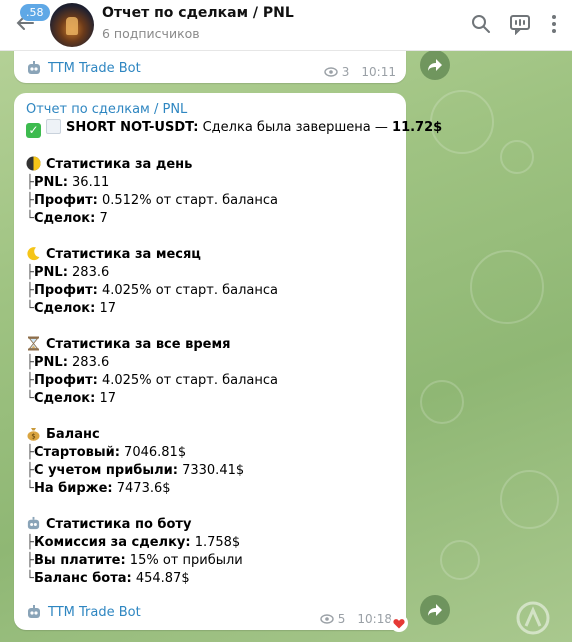 Image resolution: width=572 pixels, height=642 pixels. What do you see at coordinates (341, 619) in the screenshot?
I see `view-count: 5` at bounding box center [341, 619].